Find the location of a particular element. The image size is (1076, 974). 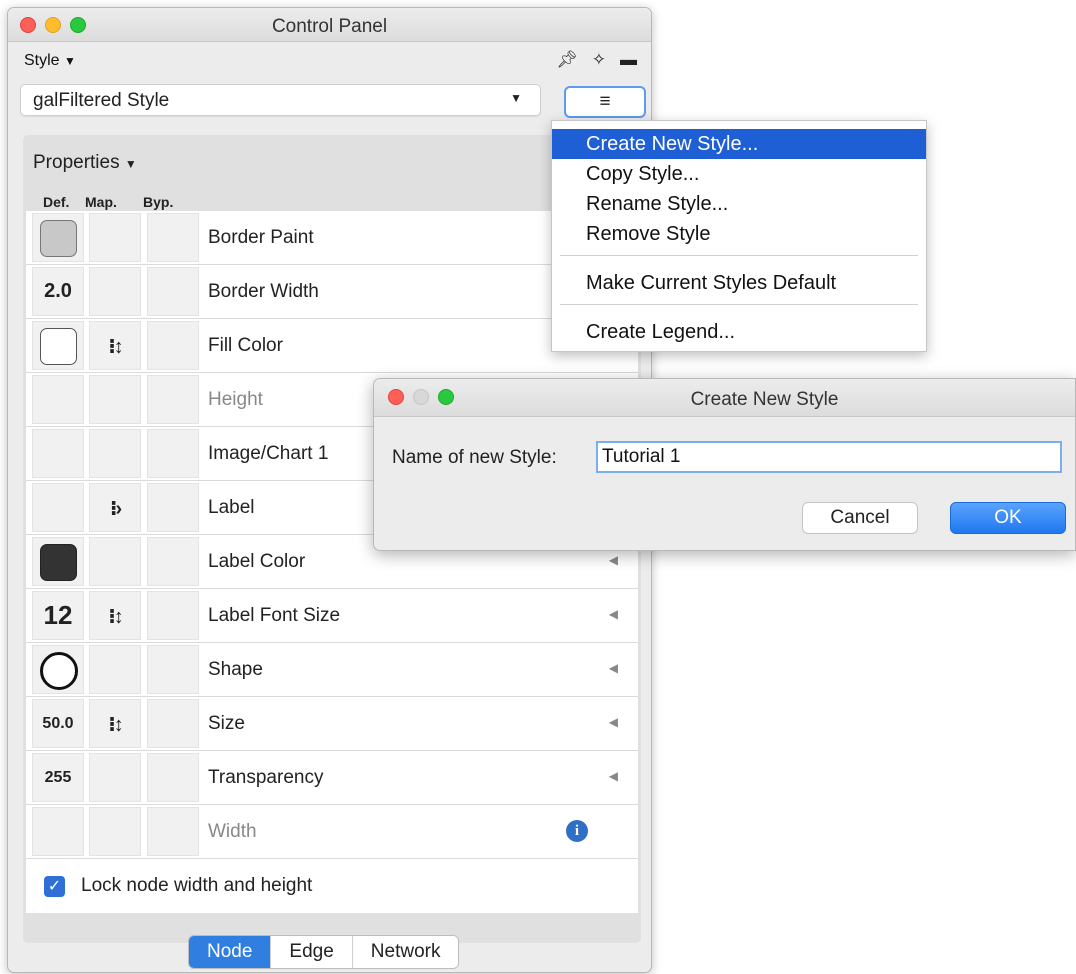

minimize-panel-icon: ▬ is located at coordinates (628, 60).